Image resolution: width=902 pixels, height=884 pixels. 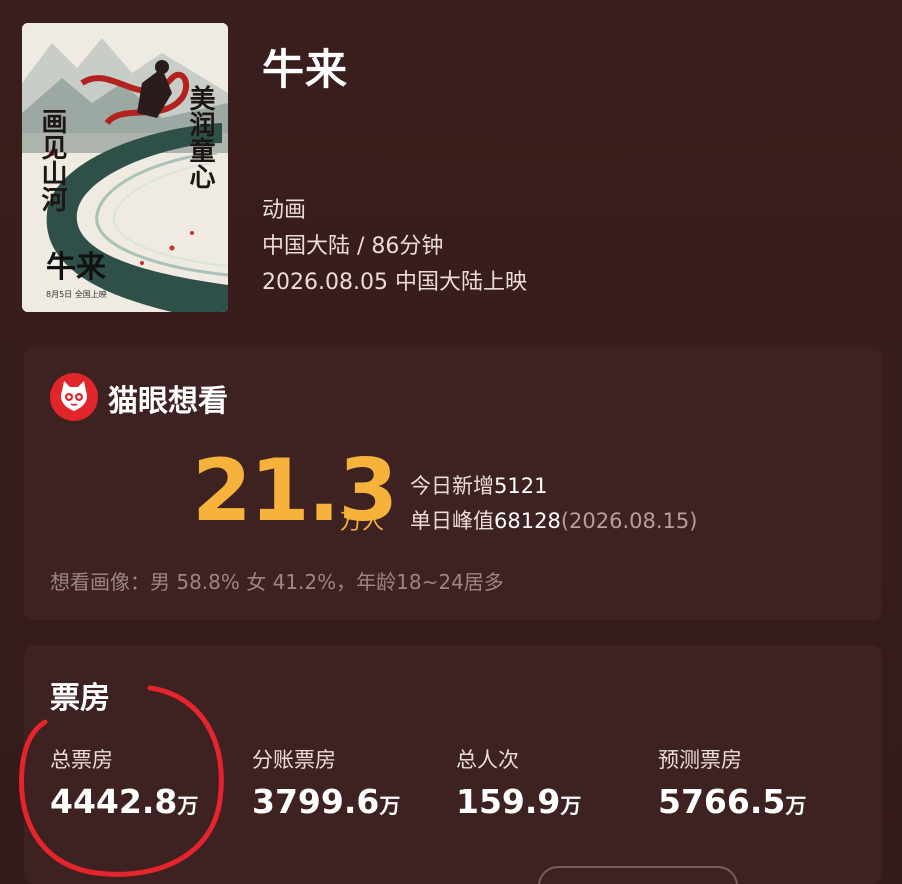 I want to click on box-office-forecast-value: 5766.5, so click(x=722, y=801).